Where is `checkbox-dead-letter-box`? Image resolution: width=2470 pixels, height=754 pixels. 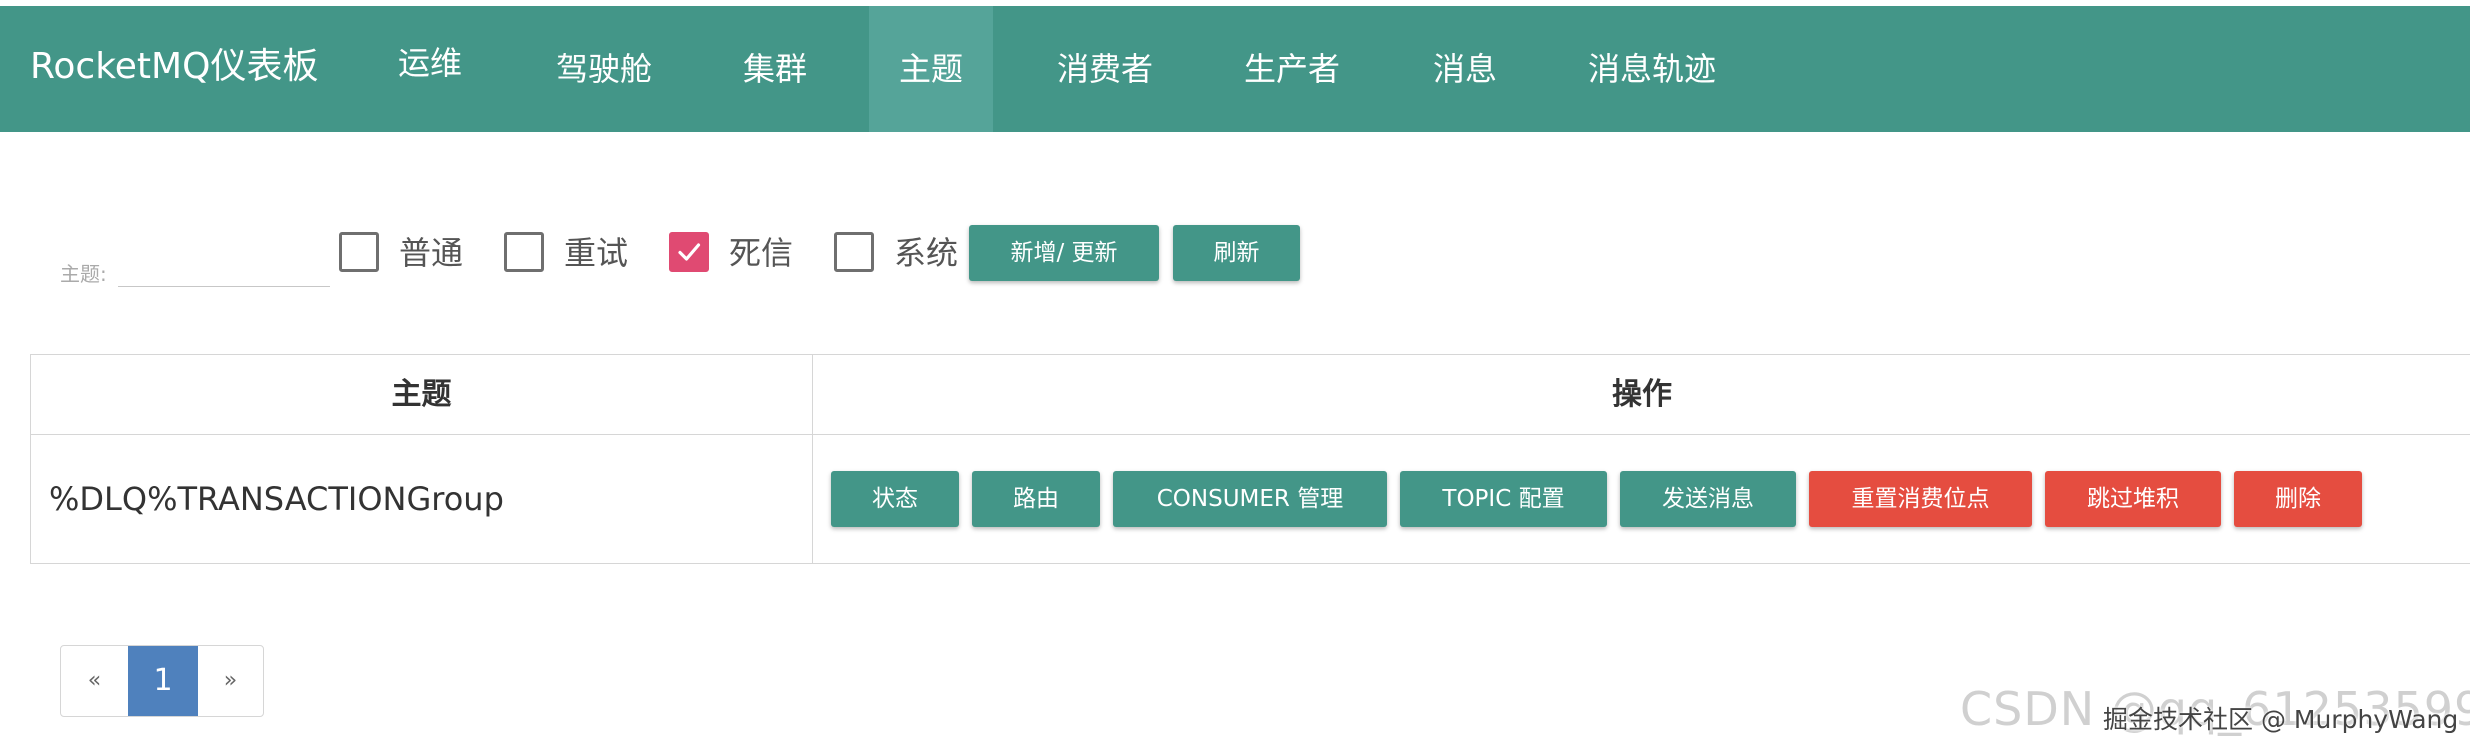
checkbox-dead-letter-box is located at coordinates (689, 252).